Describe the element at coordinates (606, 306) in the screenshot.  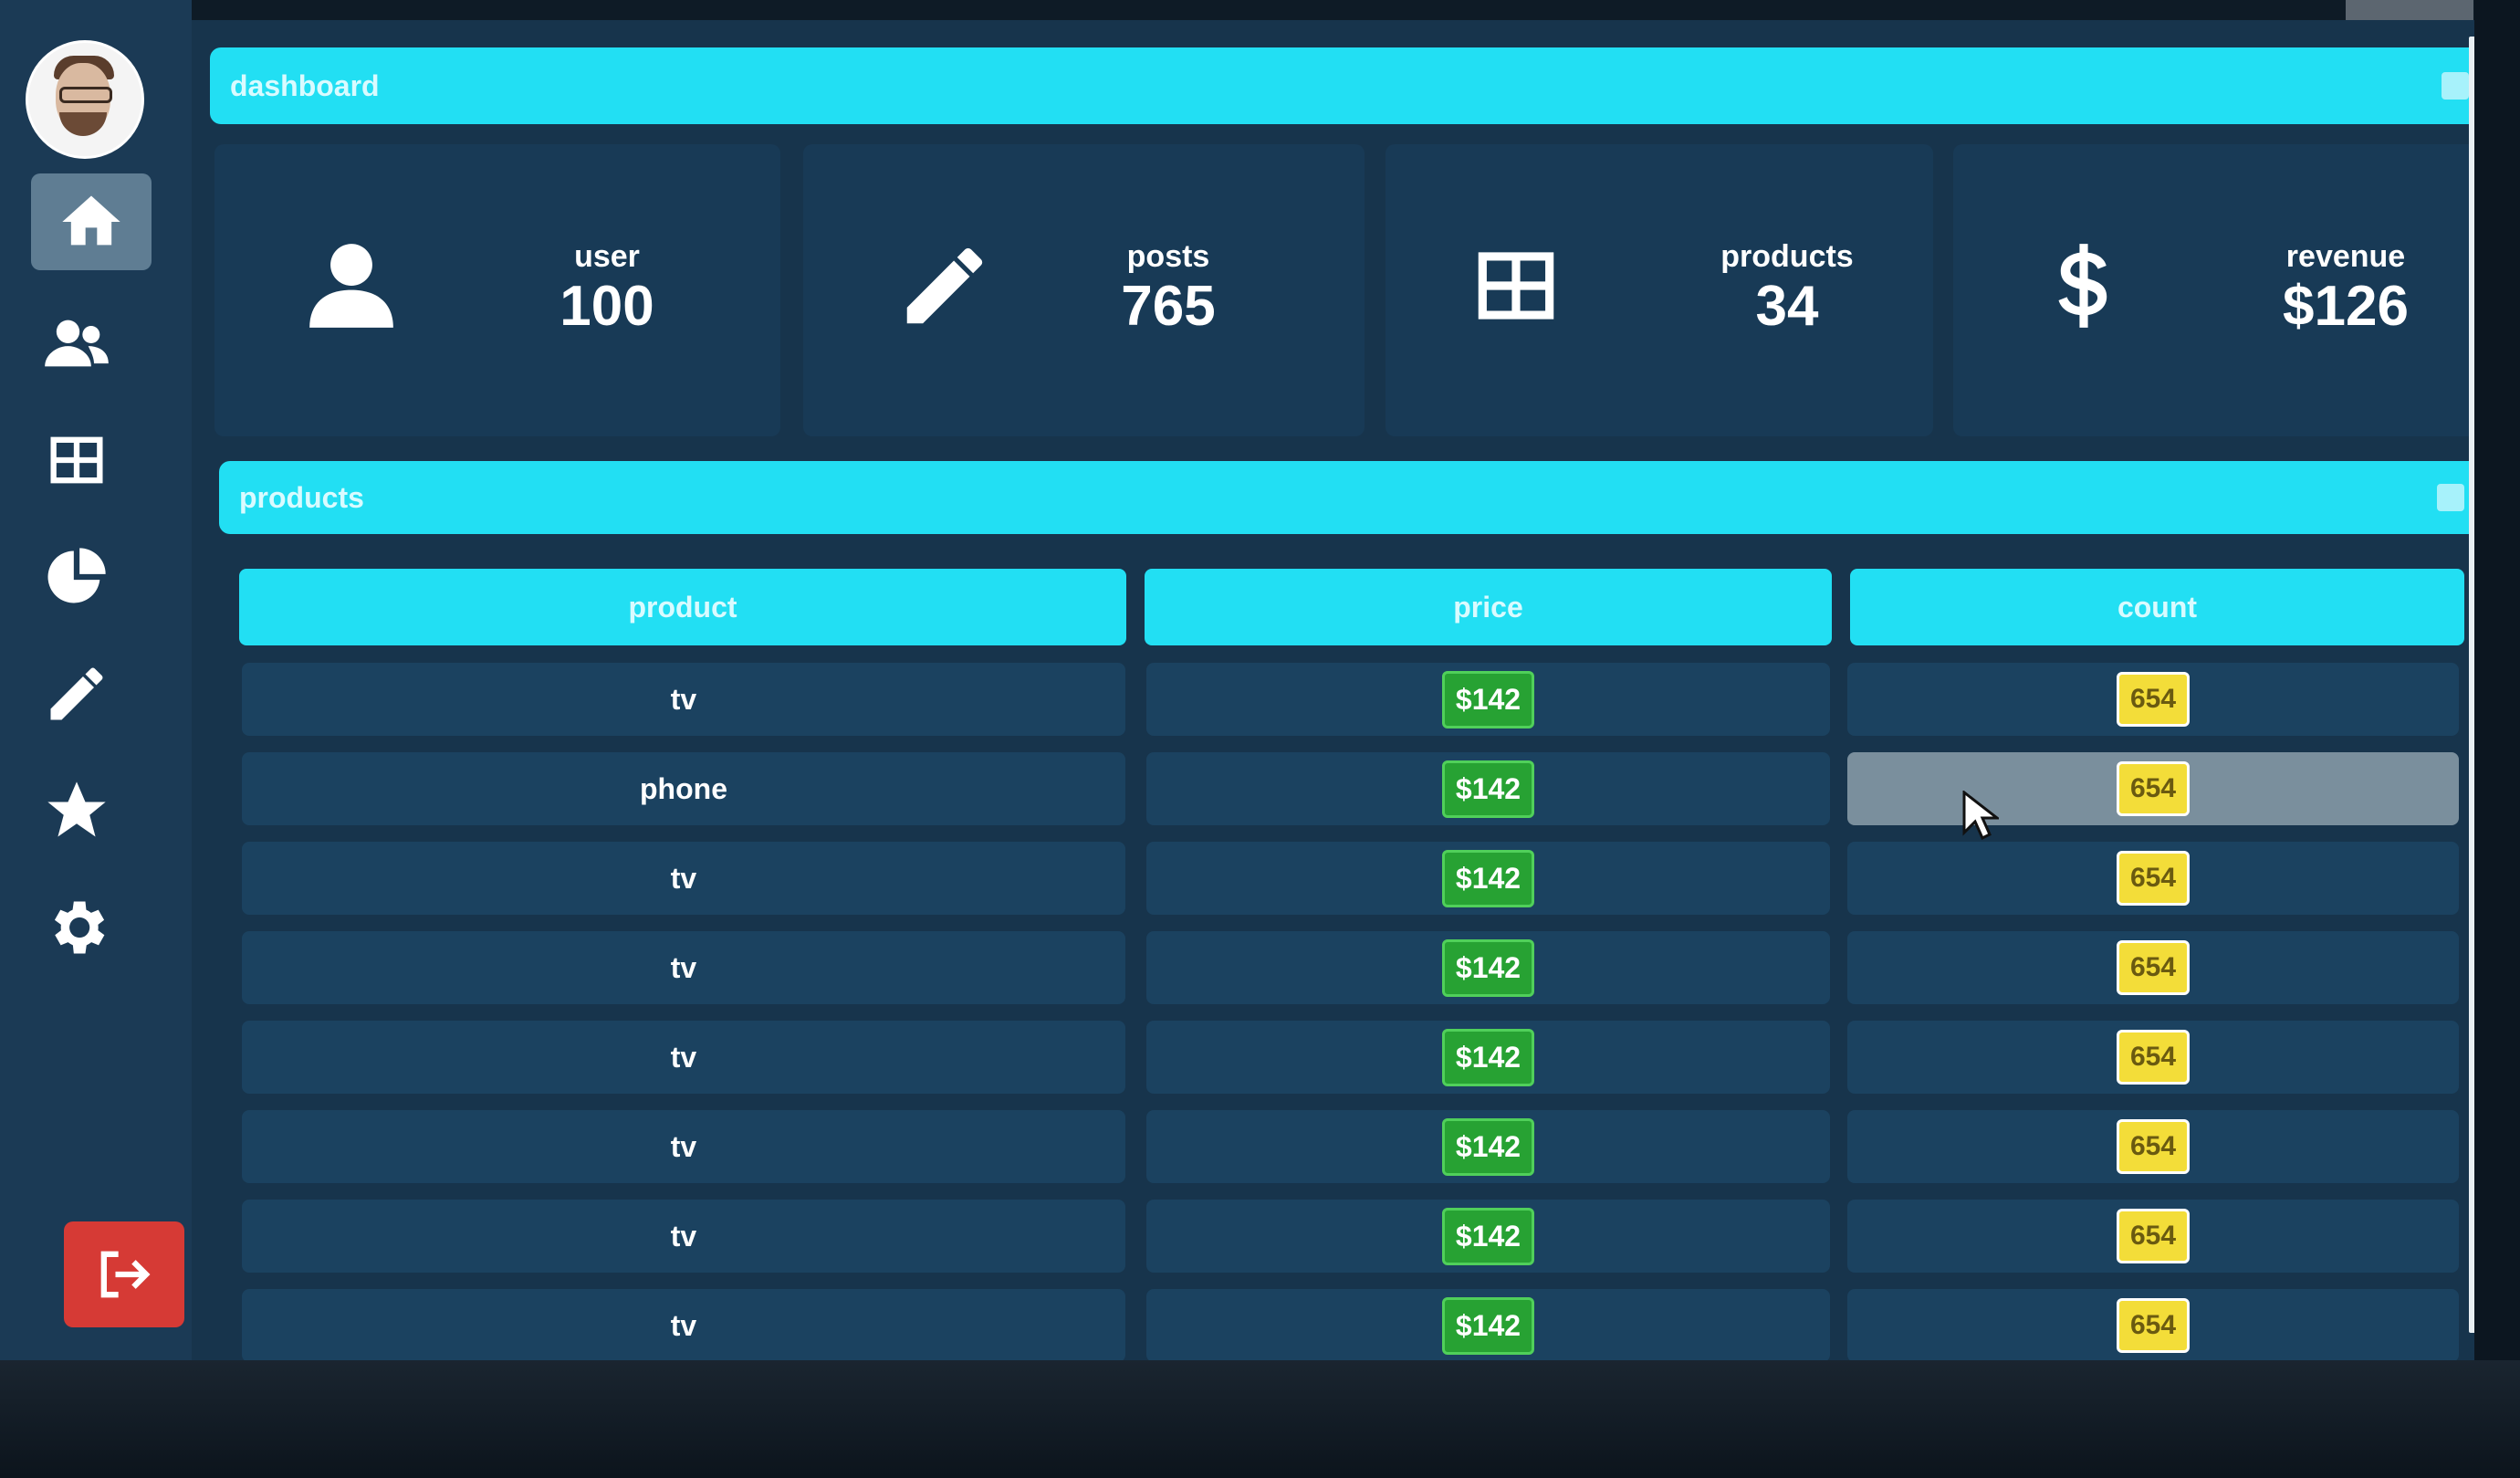
I see `stat-value: 100` at that location.